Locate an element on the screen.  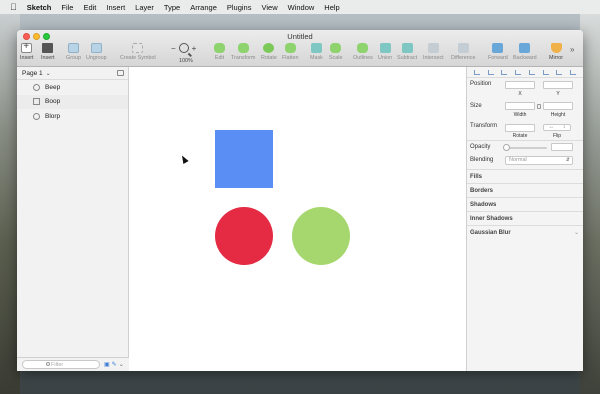
toolbar-overflow-chevron-icon: » is located at coordinates (572, 49).